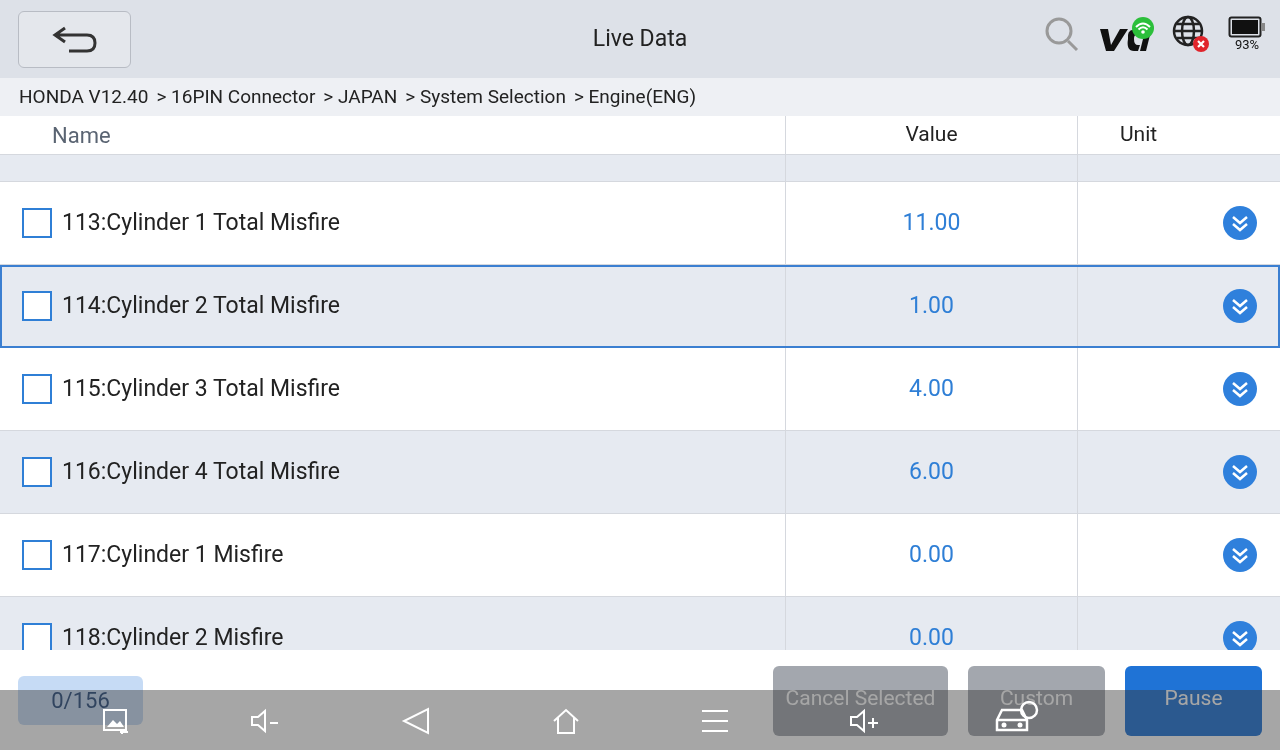  What do you see at coordinates (640, 223) in the screenshot?
I see `table-row: 113:Cylinder 1 Total Misfire 11.00` at bounding box center [640, 223].